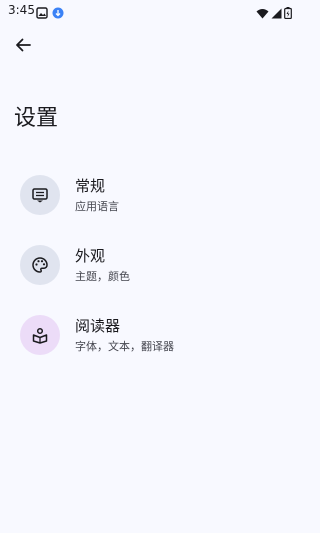 The height and width of the screenshot is (533, 320). What do you see at coordinates (288, 13) in the screenshot?
I see `battery-icon` at bounding box center [288, 13].